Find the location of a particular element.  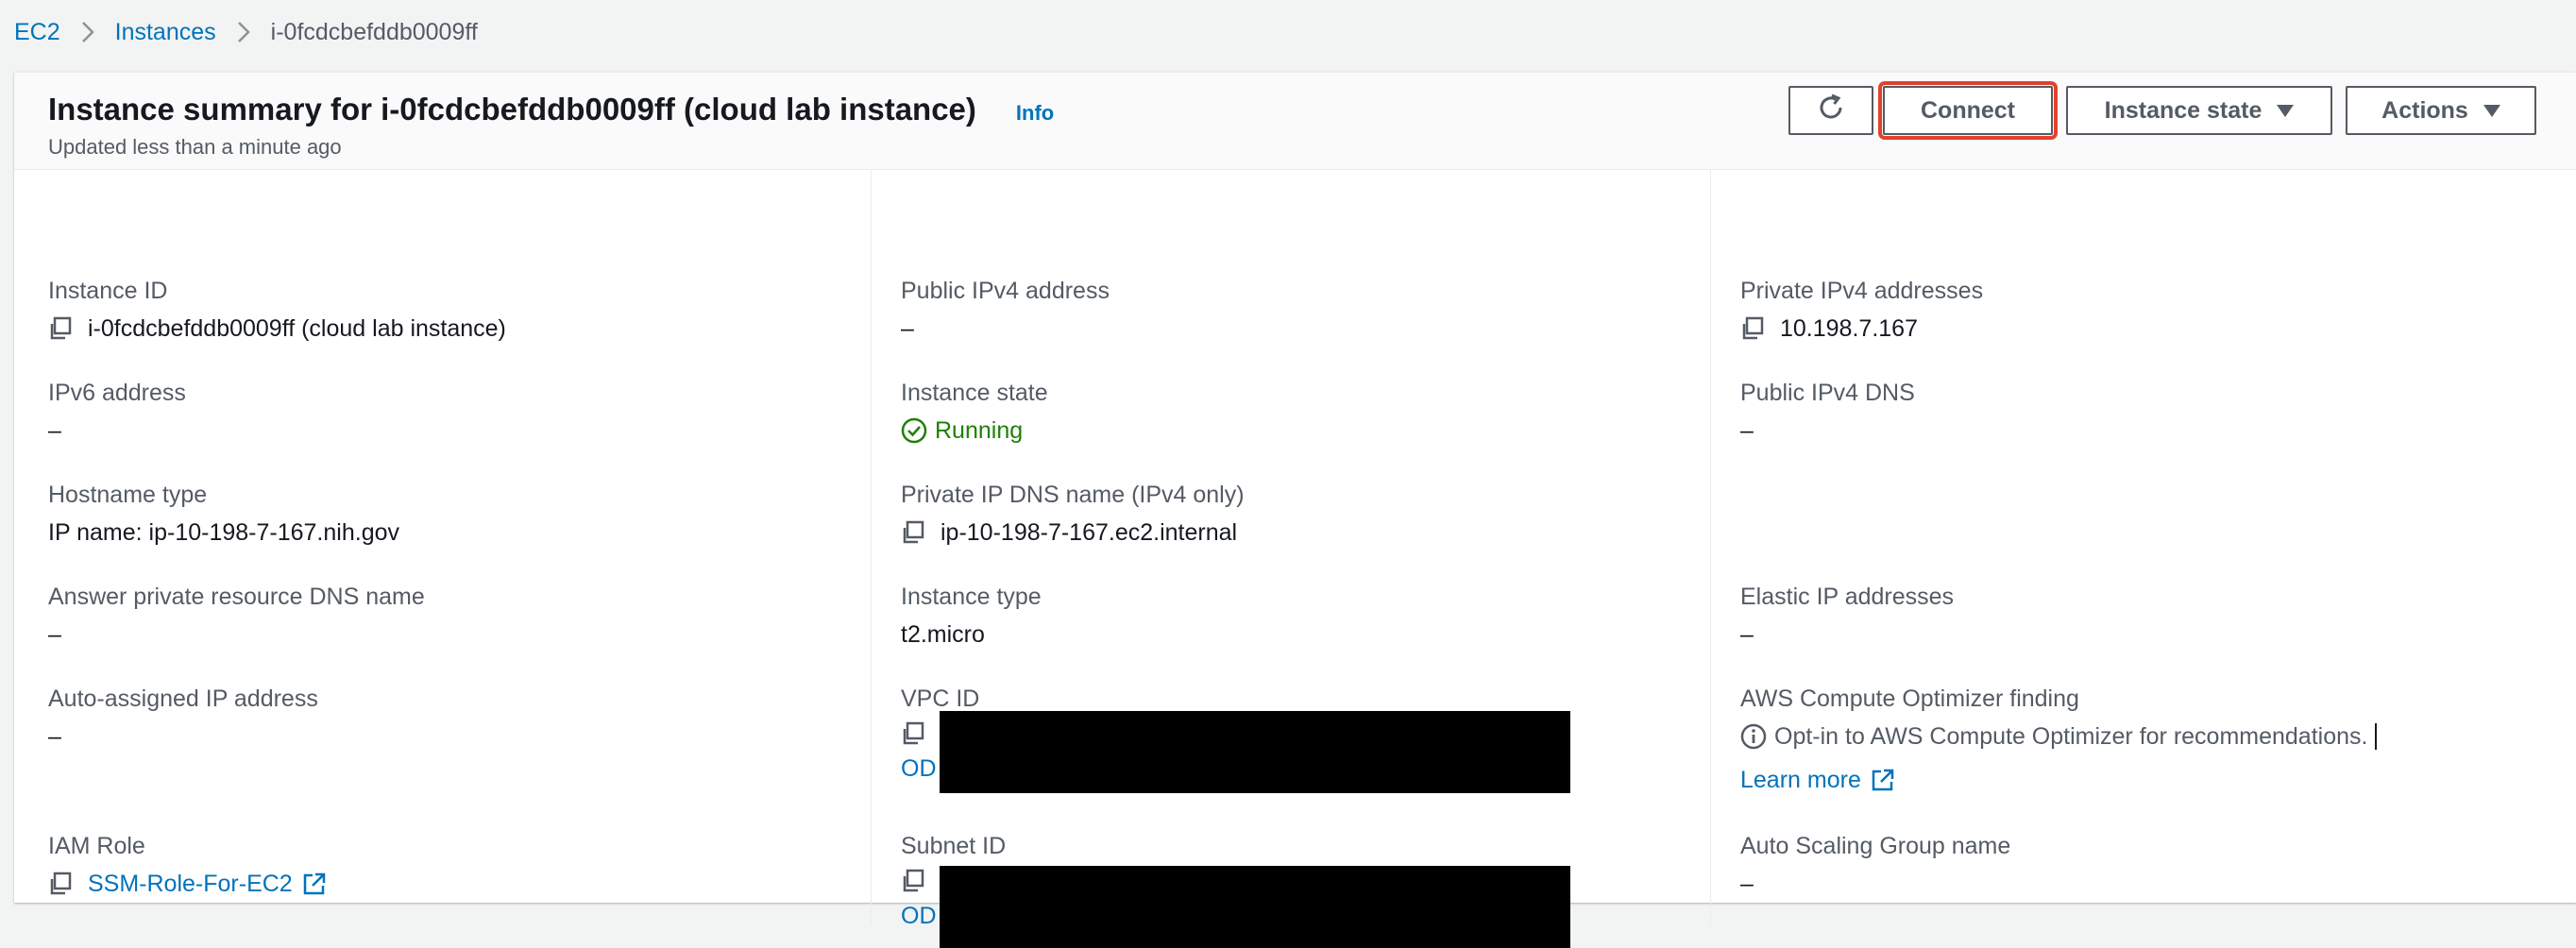

header-actions: Connect Instance state Actions is located at coordinates (2162, 110).